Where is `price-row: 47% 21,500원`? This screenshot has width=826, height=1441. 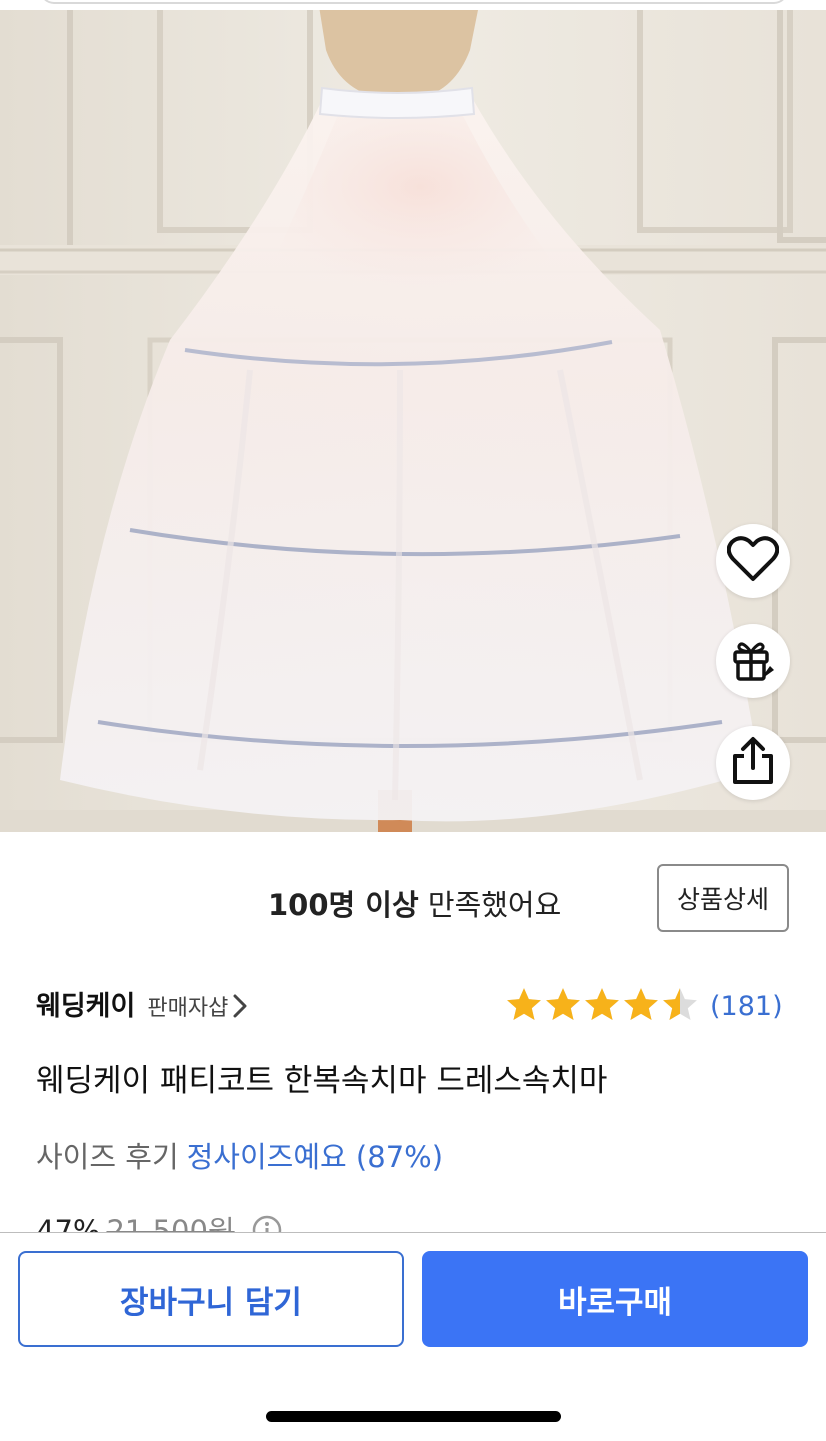 price-row: 47% 21,500원 is located at coordinates (159, 1220).